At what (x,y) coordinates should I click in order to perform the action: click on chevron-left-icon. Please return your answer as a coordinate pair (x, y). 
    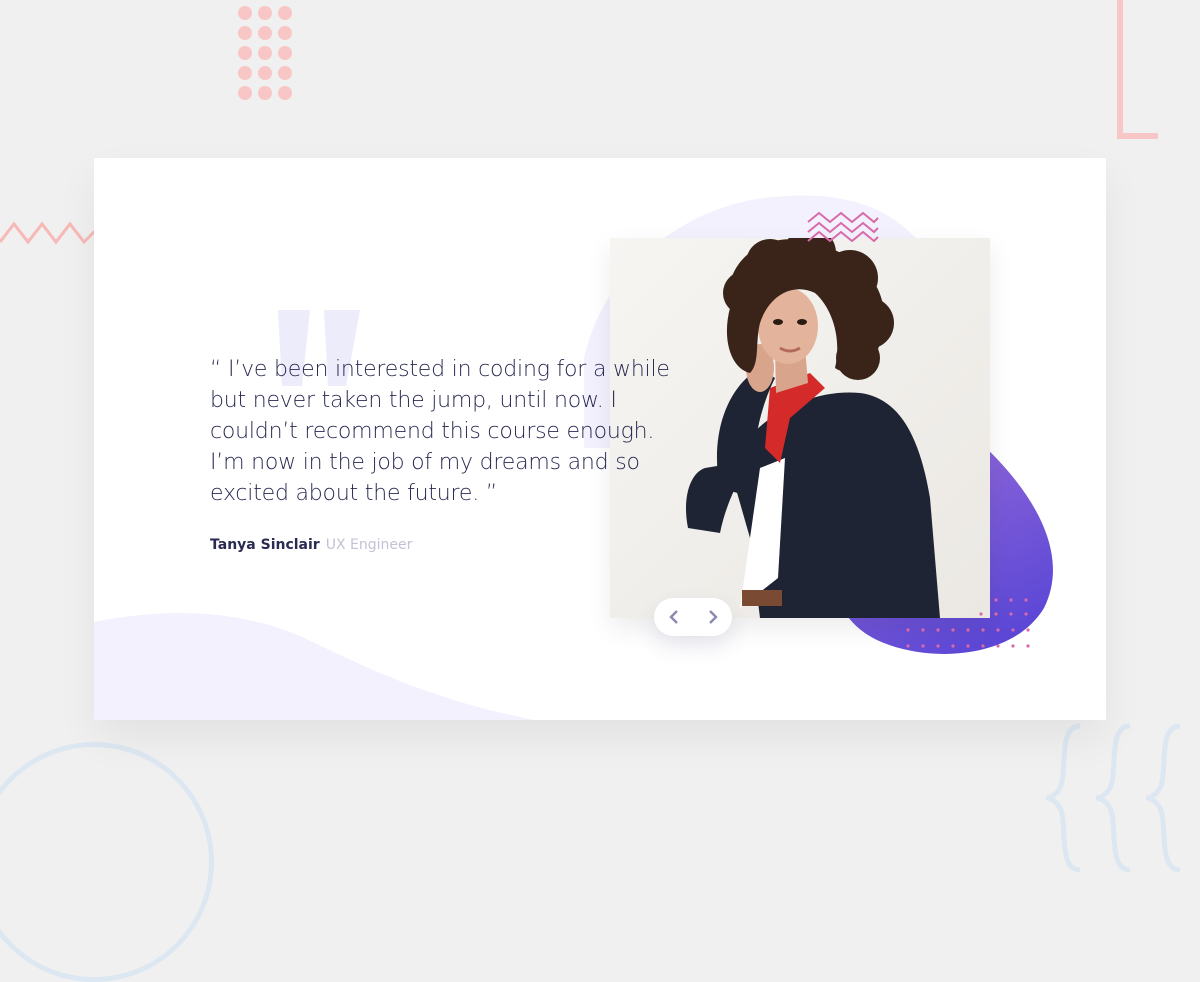
    Looking at the image, I should click on (673, 617).